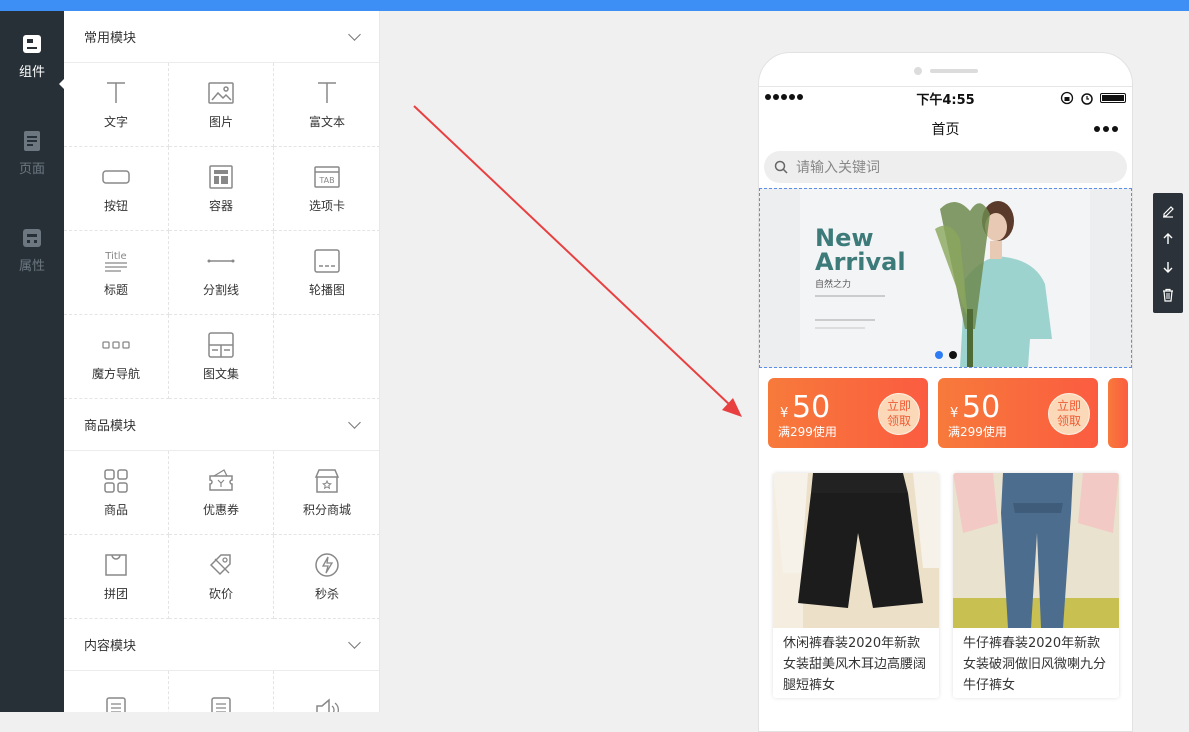 The image size is (1189, 732). I want to click on bargain-icon, so click(220, 565).